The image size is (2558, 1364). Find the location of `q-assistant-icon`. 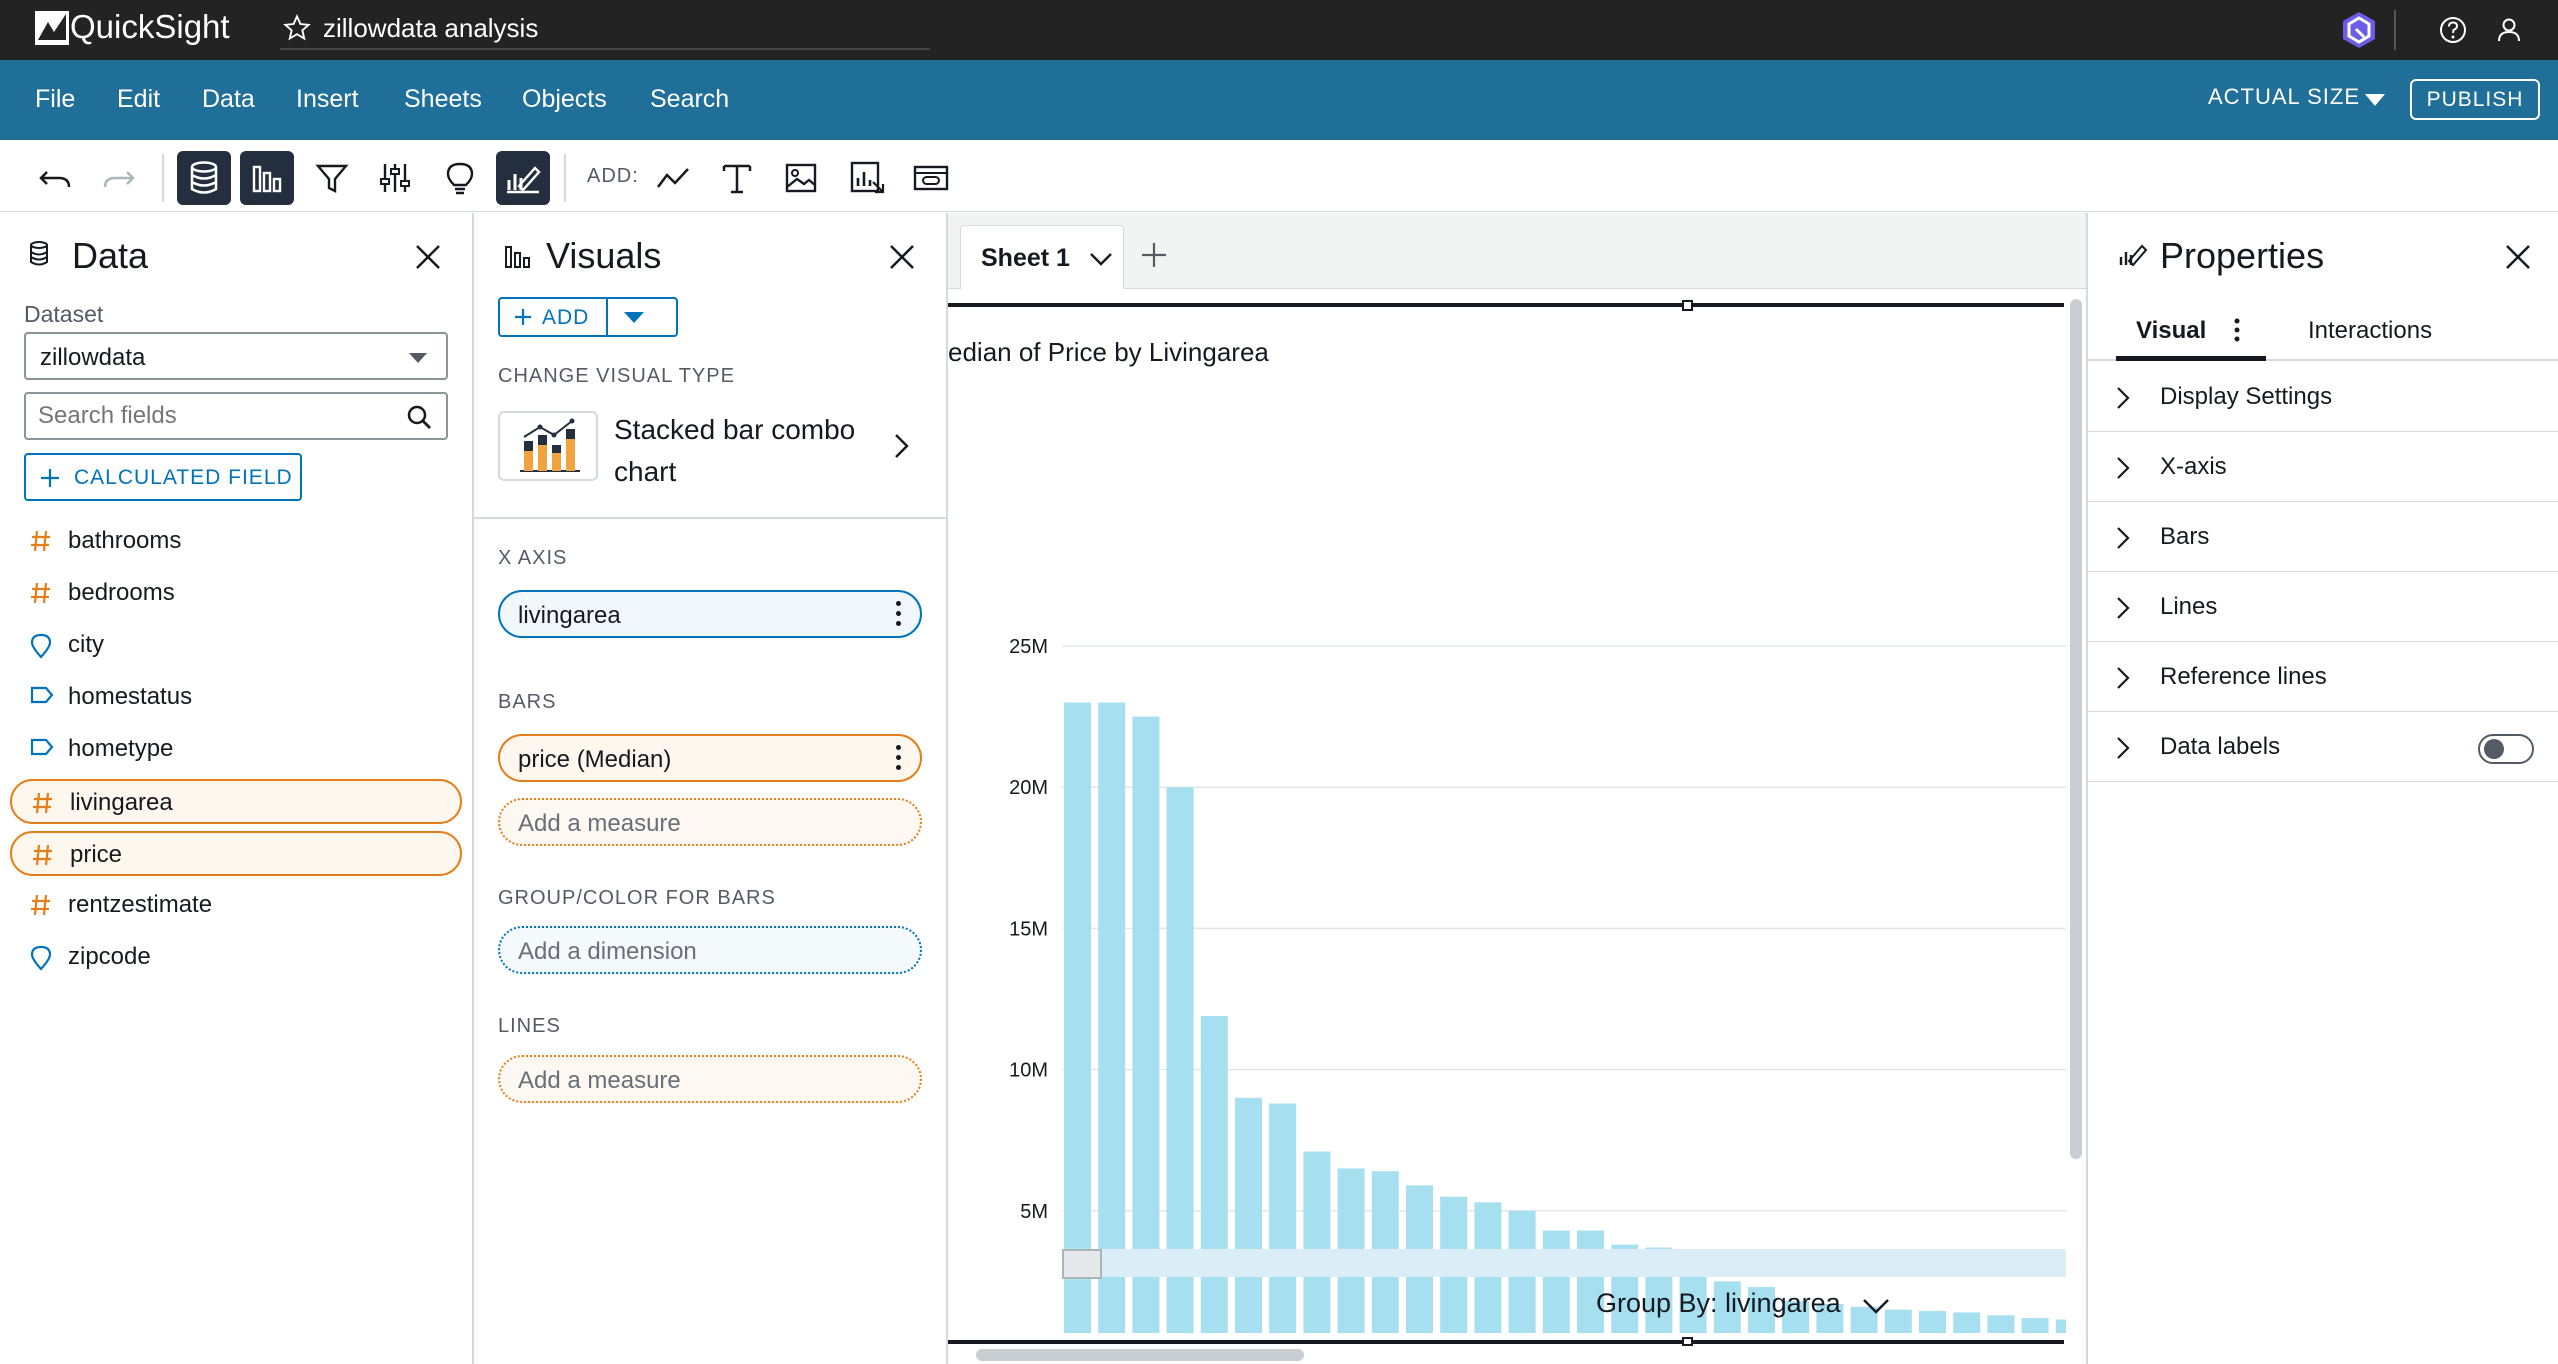

q-assistant-icon is located at coordinates (2359, 30).